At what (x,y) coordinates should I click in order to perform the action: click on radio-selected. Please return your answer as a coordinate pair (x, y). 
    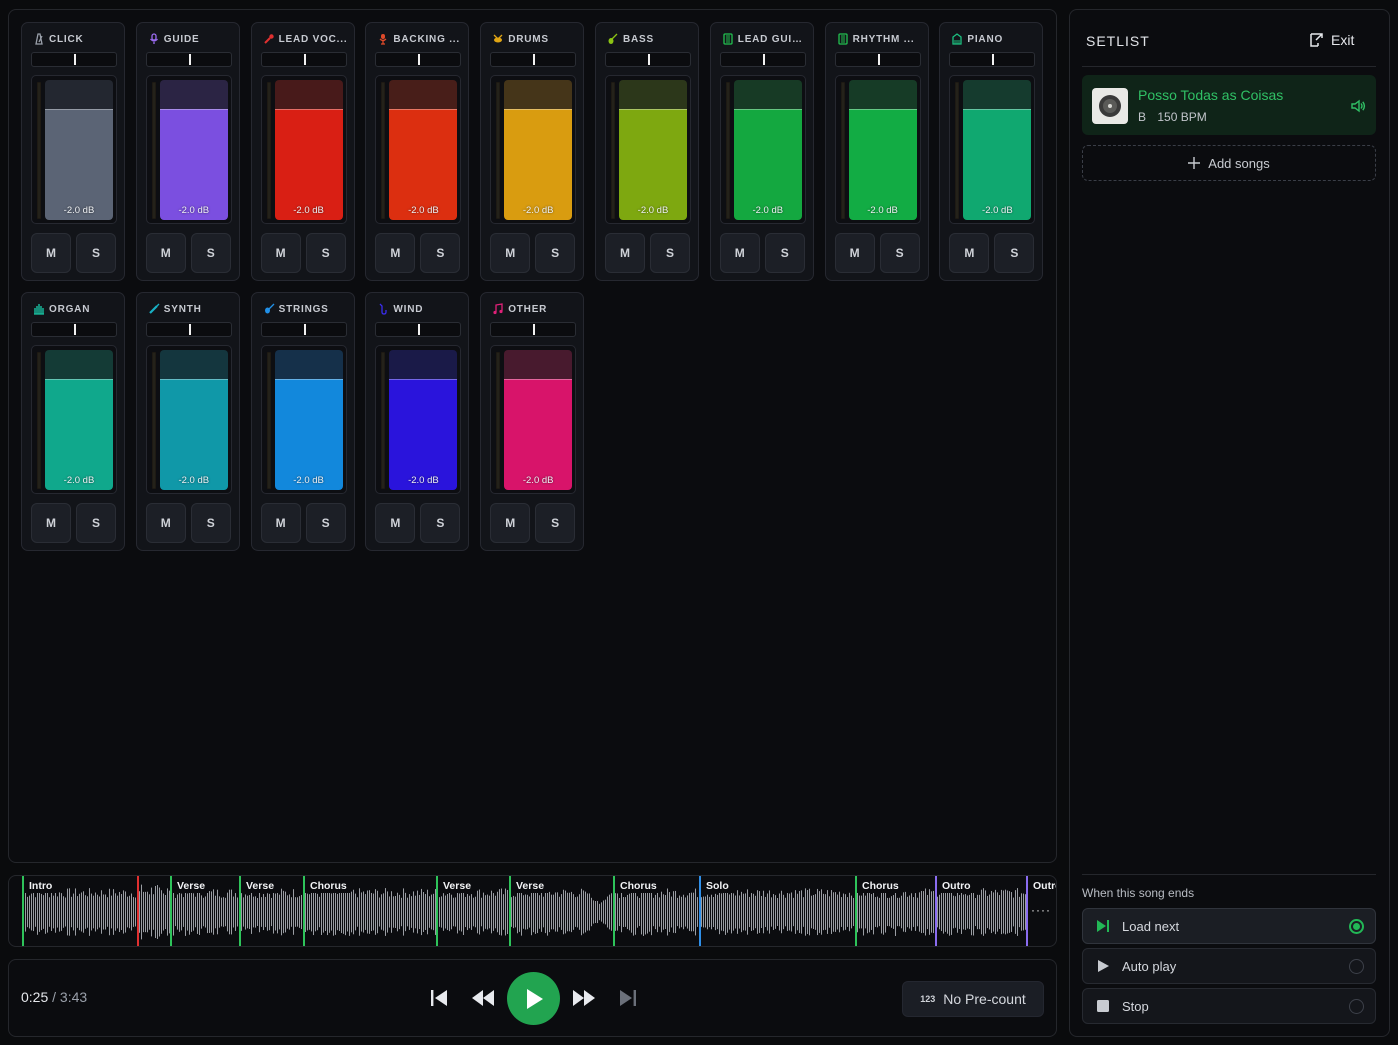
    Looking at the image, I should click on (1356, 926).